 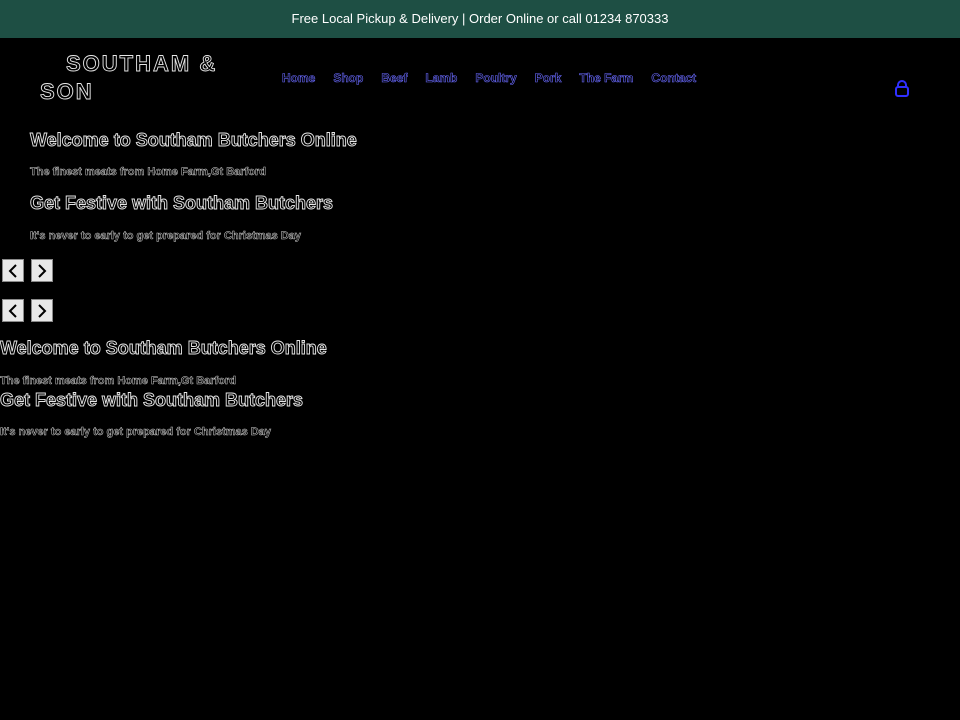 What do you see at coordinates (348, 78) in the screenshot?
I see `nav-shop: Shop` at bounding box center [348, 78].